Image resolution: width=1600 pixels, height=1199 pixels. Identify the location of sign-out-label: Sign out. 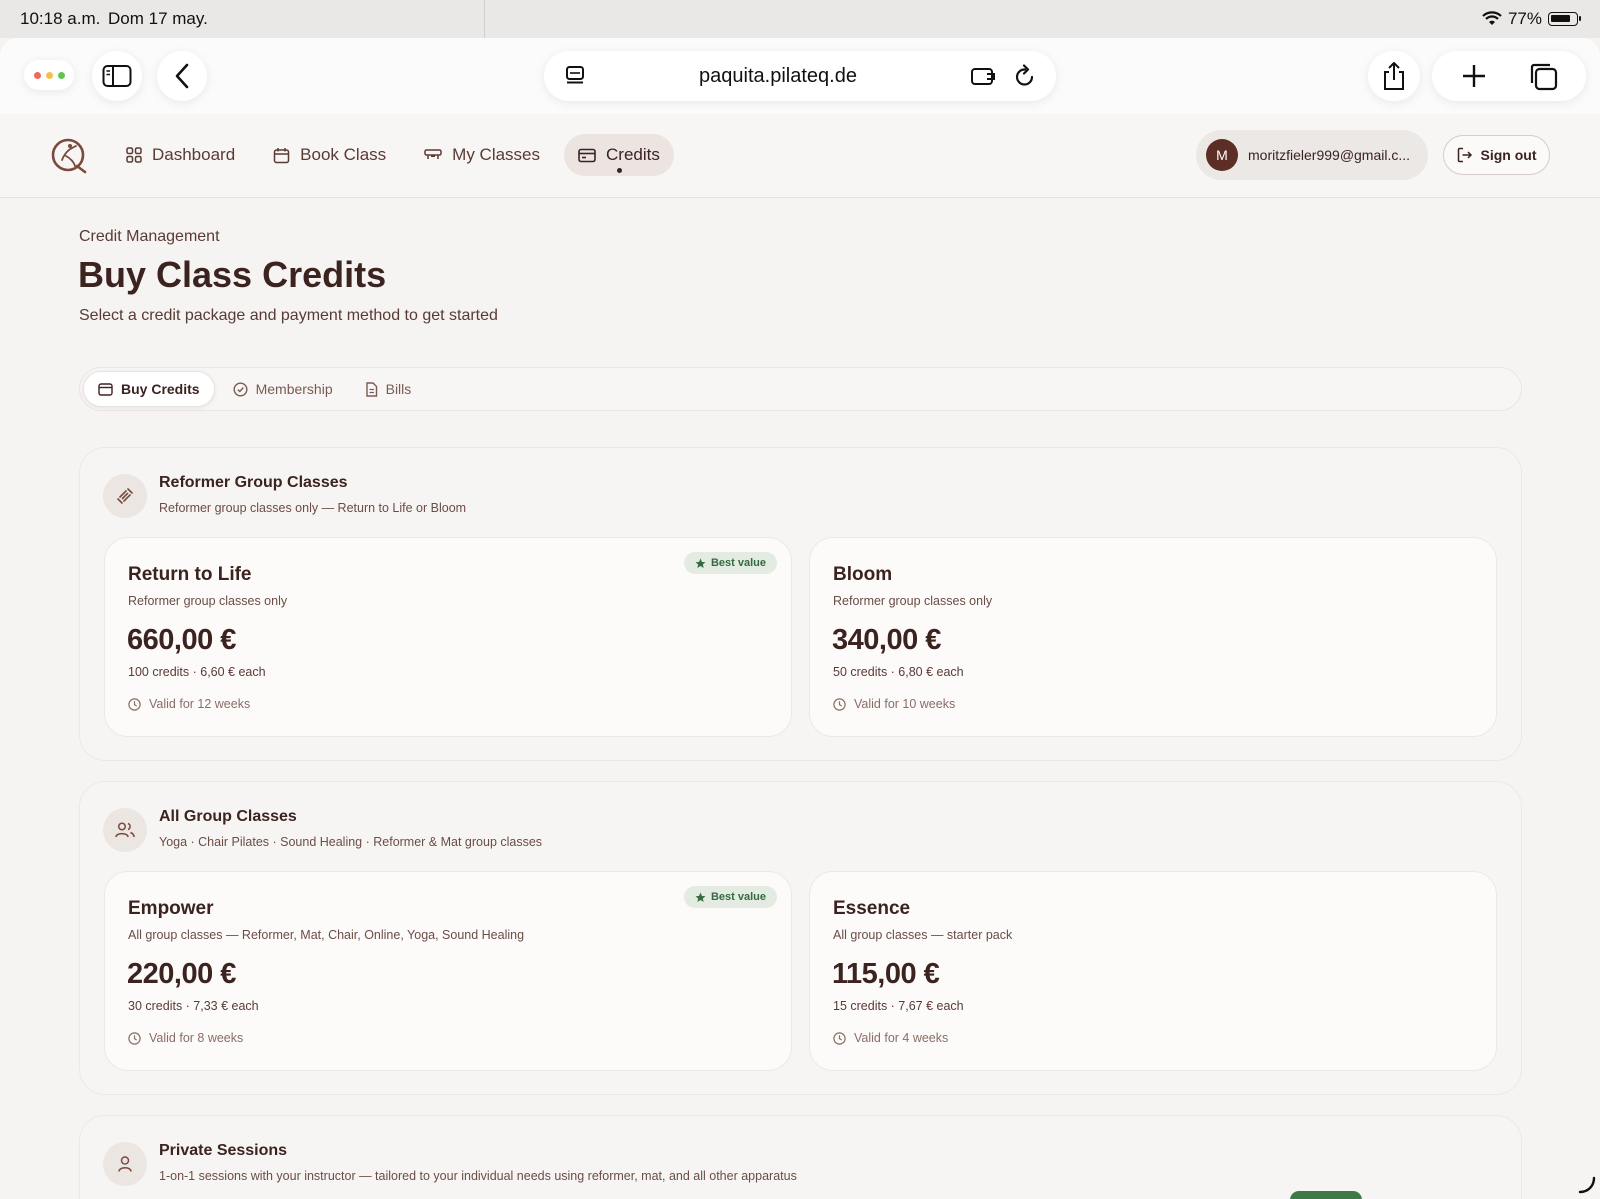
(1508, 155).